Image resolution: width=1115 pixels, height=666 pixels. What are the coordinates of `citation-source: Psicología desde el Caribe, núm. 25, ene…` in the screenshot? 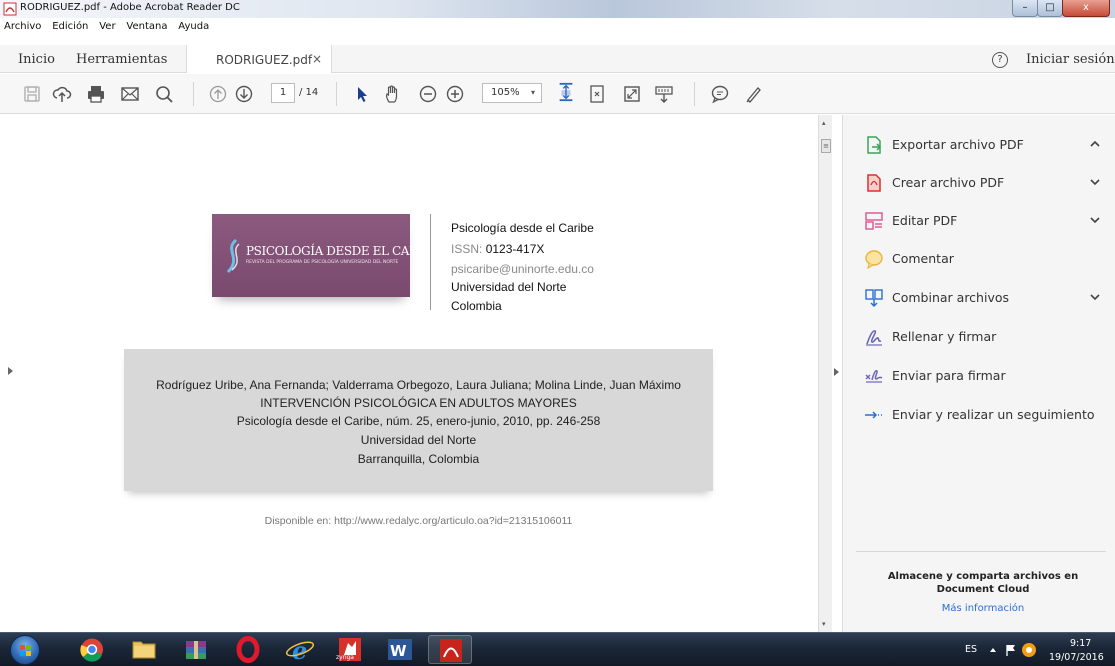 It's located at (418, 421).